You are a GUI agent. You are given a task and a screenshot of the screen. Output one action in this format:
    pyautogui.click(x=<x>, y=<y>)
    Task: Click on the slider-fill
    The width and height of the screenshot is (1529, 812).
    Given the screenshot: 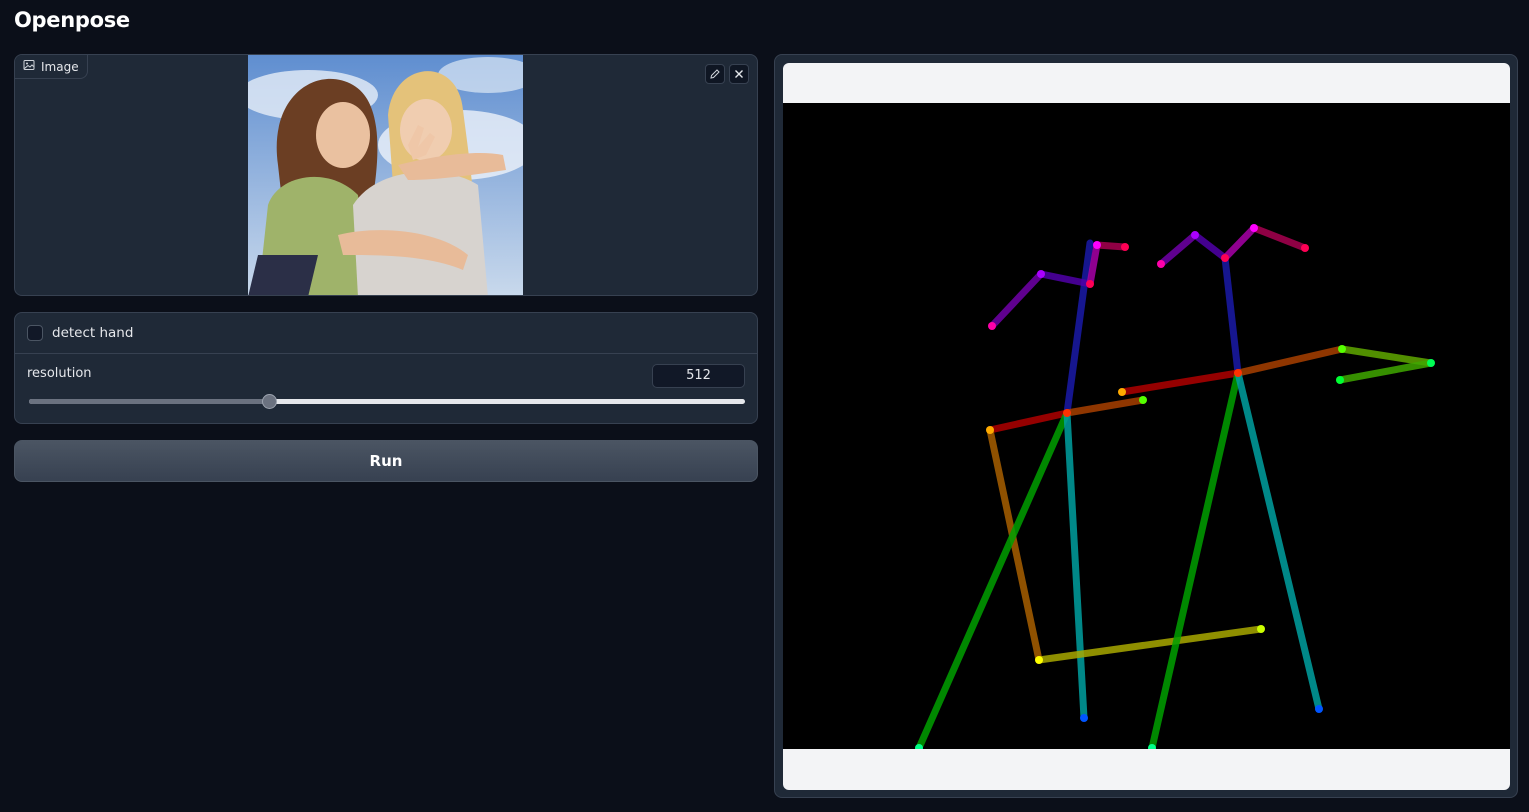 What is the action you would take?
    pyautogui.click(x=149, y=401)
    